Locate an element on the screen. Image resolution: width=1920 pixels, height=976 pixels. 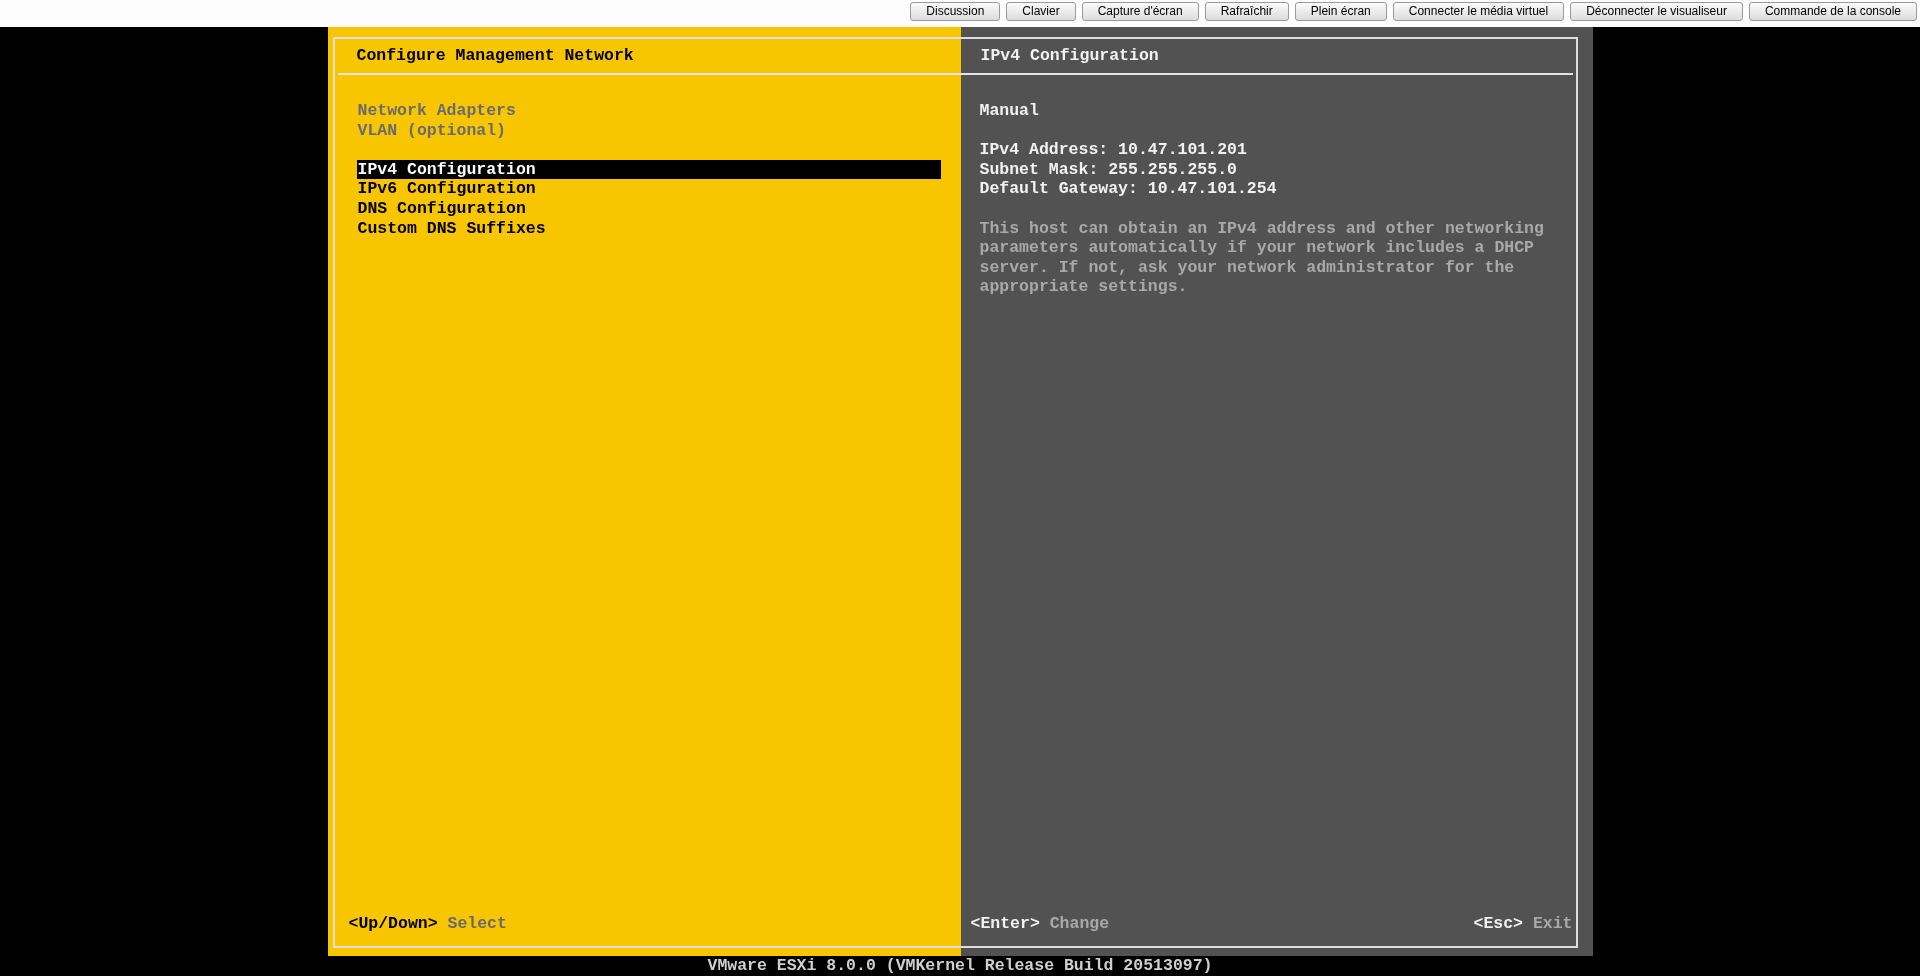
menu-item: IPv6 Configuration is located at coordinates (648, 189).